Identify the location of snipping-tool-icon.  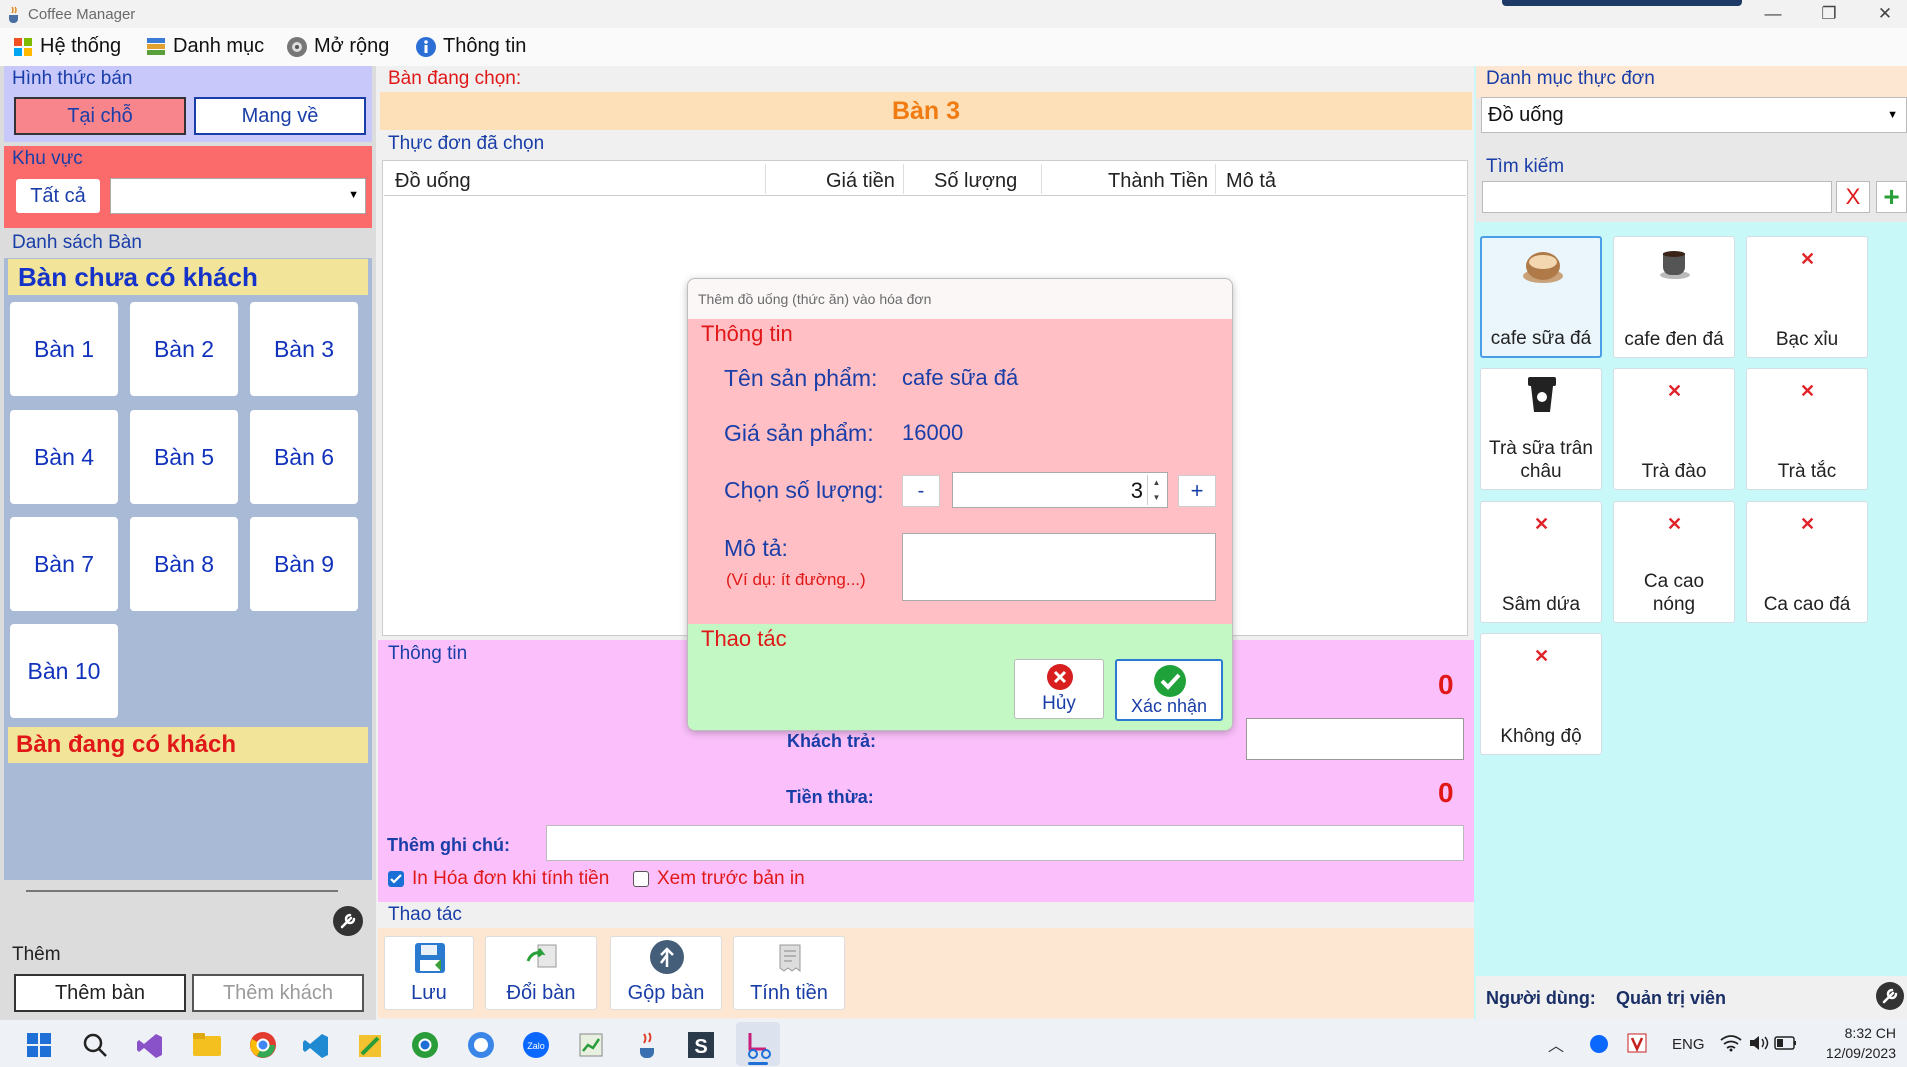
(758, 1045).